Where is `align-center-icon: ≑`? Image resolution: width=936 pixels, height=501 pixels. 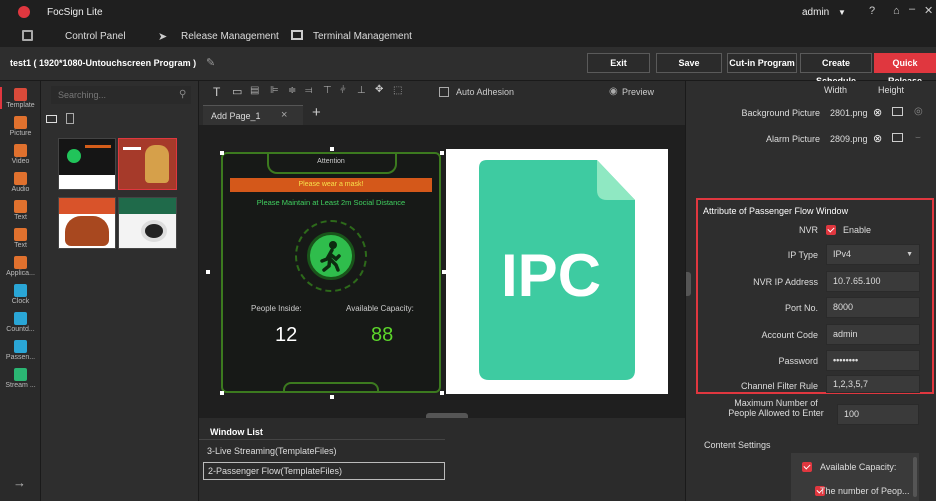
align-center-icon: ≑ is located at coordinates (292, 90).